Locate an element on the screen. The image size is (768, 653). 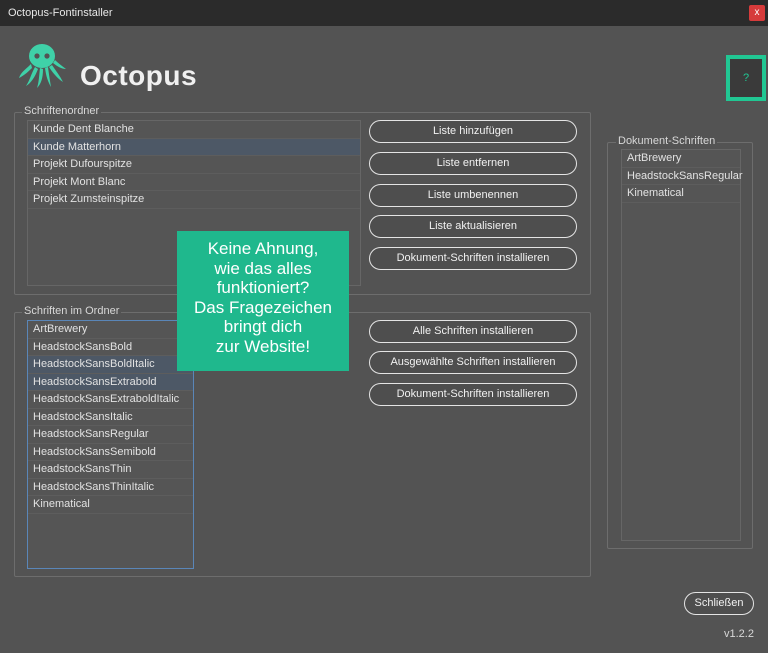
close-window-button: x is located at coordinates (757, 13).